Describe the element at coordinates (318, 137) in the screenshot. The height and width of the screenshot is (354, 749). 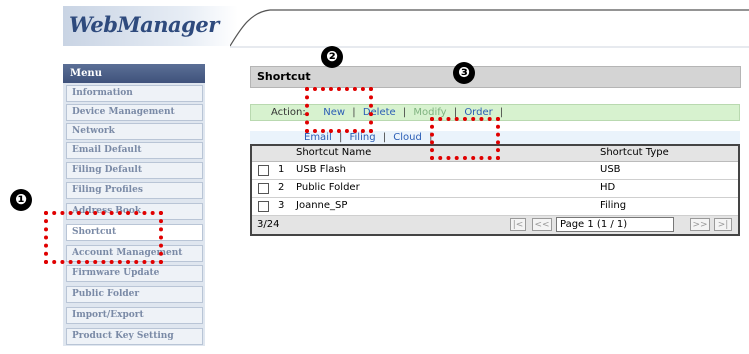
I see `tab-email: Email` at that location.